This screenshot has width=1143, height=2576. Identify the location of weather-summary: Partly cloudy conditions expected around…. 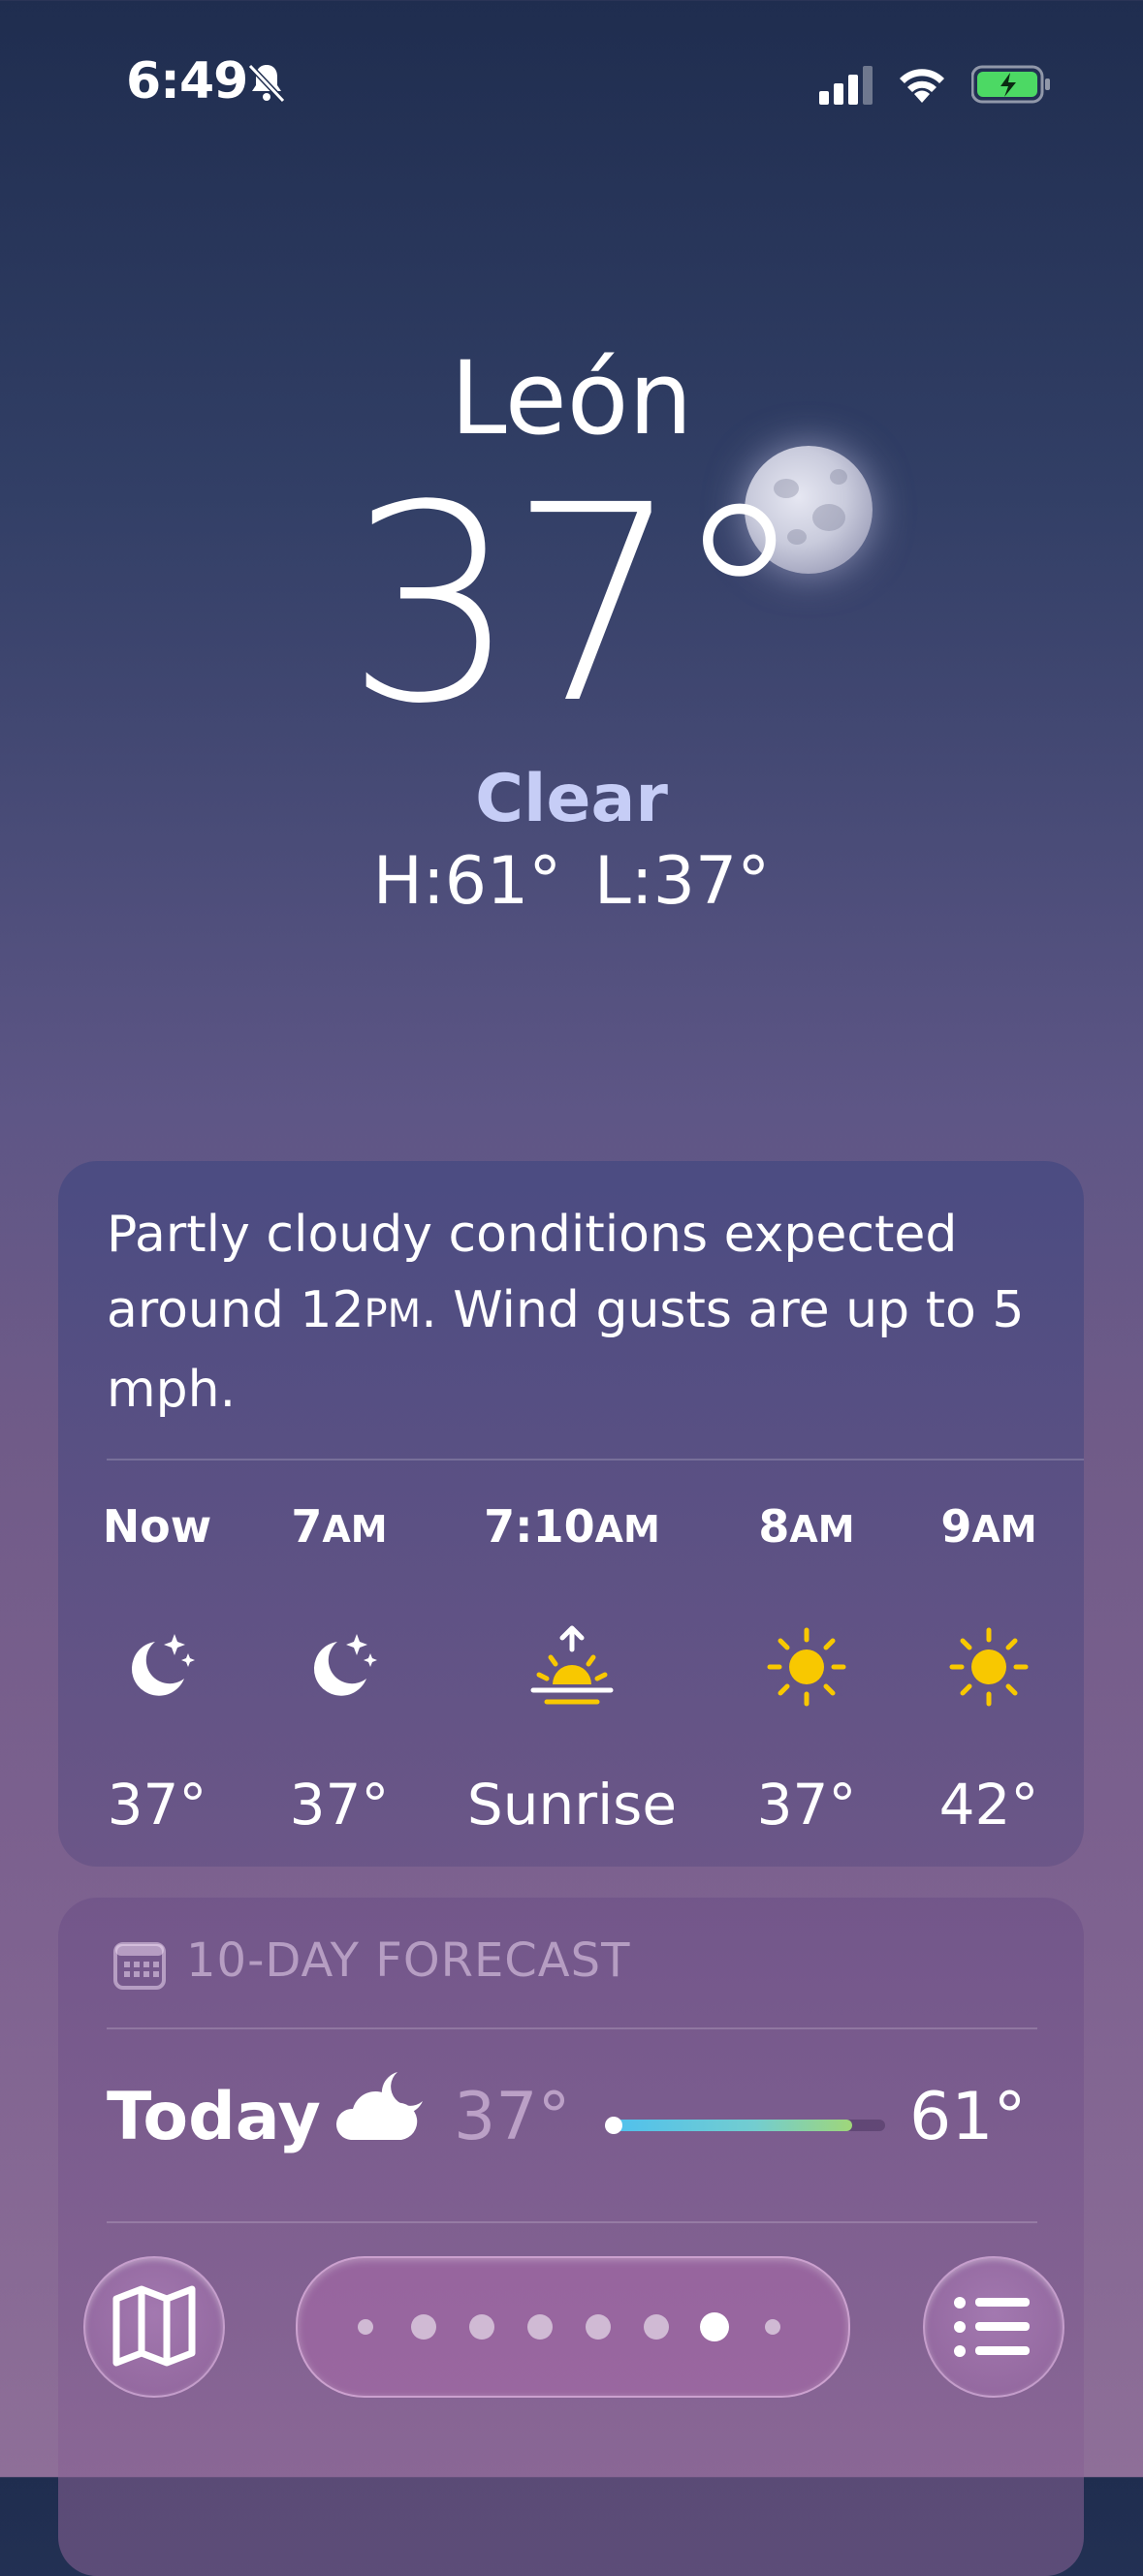
(566, 1312).